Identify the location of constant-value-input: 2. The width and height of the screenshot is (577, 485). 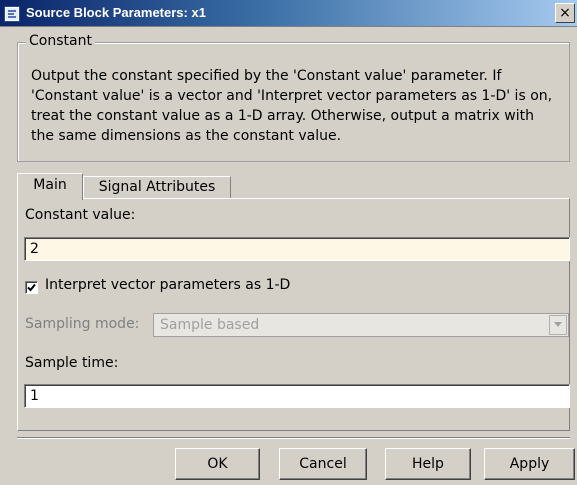
(297, 249).